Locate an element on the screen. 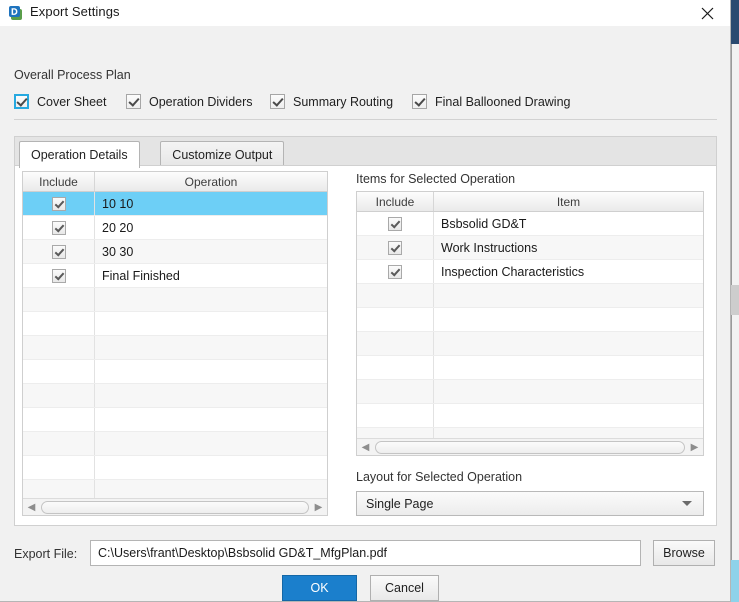 The width and height of the screenshot is (739, 602). items-grid-hscrollbar: ◀ ▶ is located at coordinates (530, 446).